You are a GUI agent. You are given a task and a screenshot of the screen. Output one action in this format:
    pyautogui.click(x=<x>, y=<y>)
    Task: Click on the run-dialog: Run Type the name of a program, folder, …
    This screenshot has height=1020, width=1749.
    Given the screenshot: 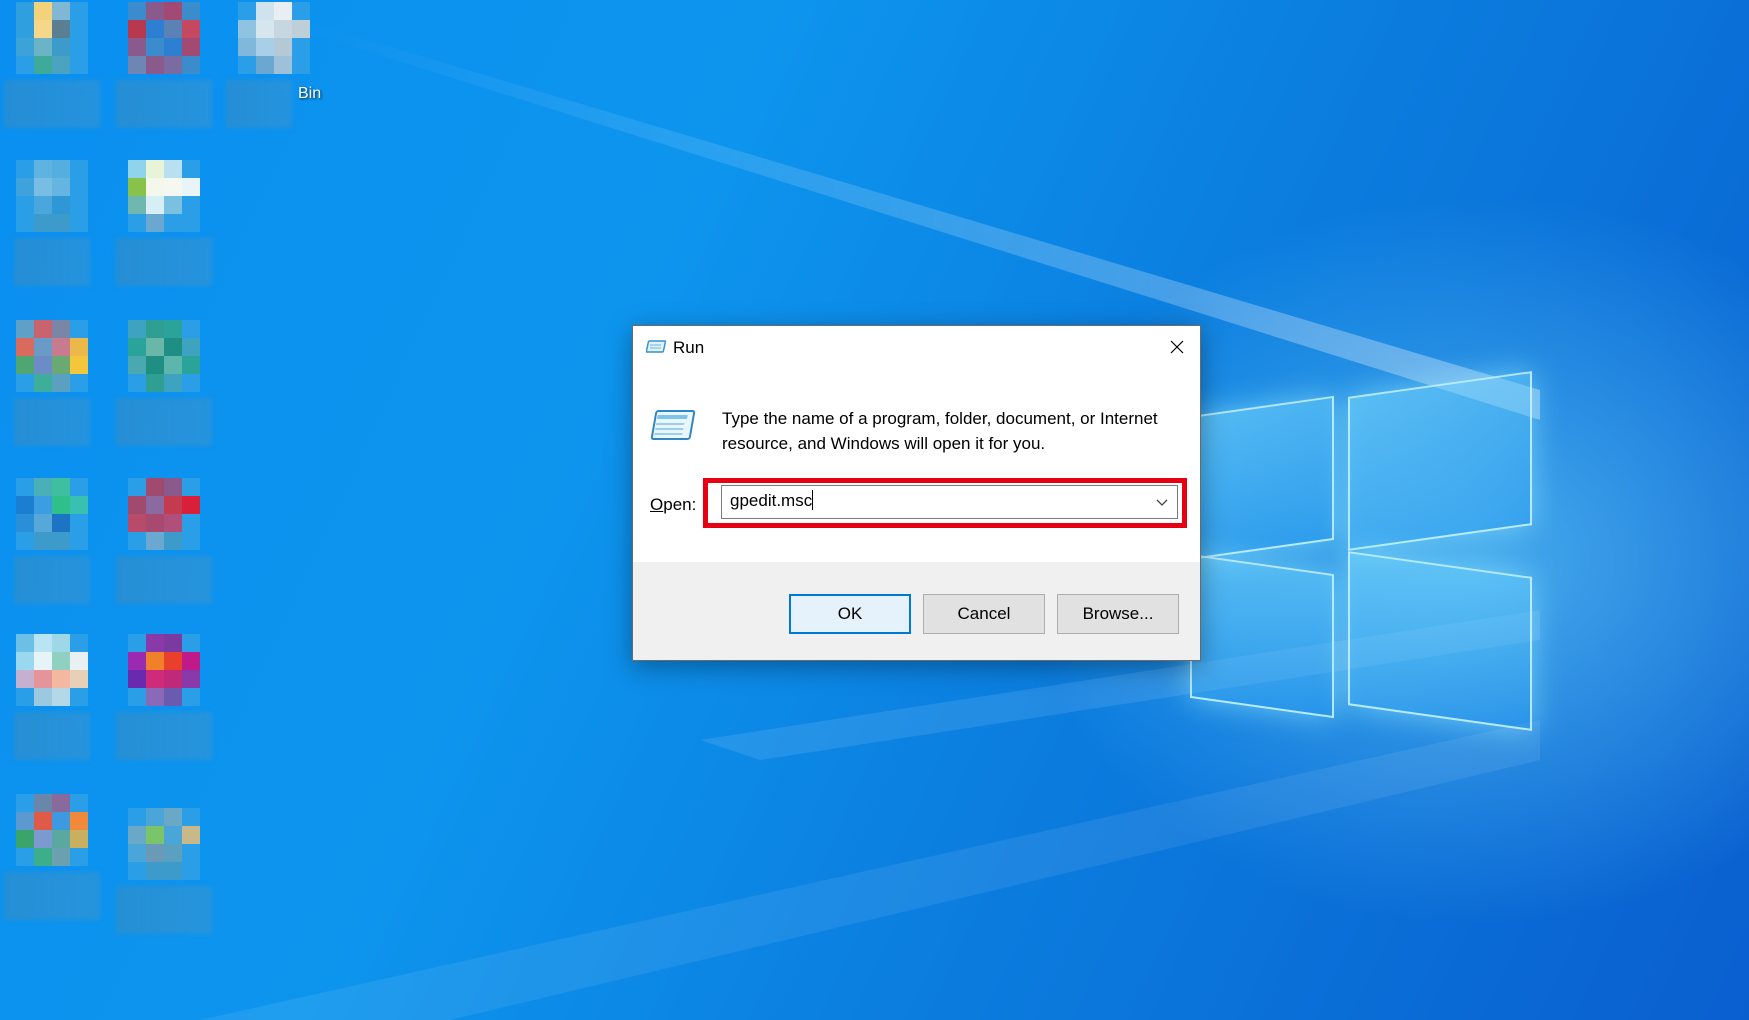 What is the action you would take?
    pyautogui.click(x=916, y=493)
    